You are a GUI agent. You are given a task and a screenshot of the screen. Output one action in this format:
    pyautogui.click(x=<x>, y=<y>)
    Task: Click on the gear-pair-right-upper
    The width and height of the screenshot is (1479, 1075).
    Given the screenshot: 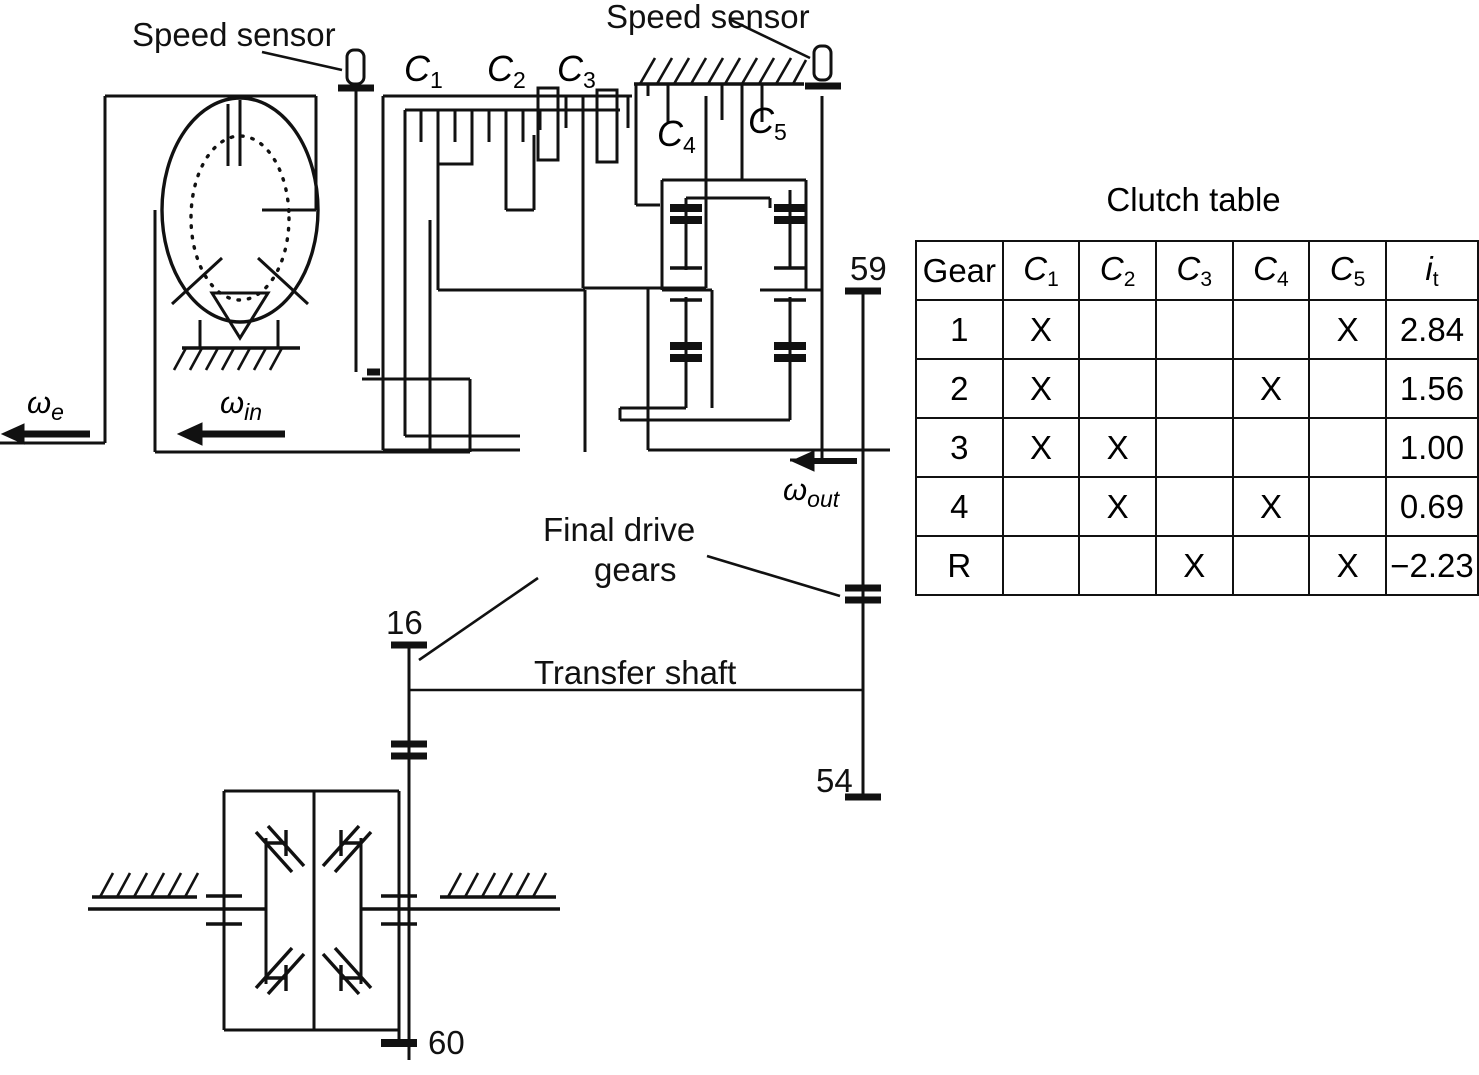 What is the action you would take?
    pyautogui.click(x=790, y=230)
    